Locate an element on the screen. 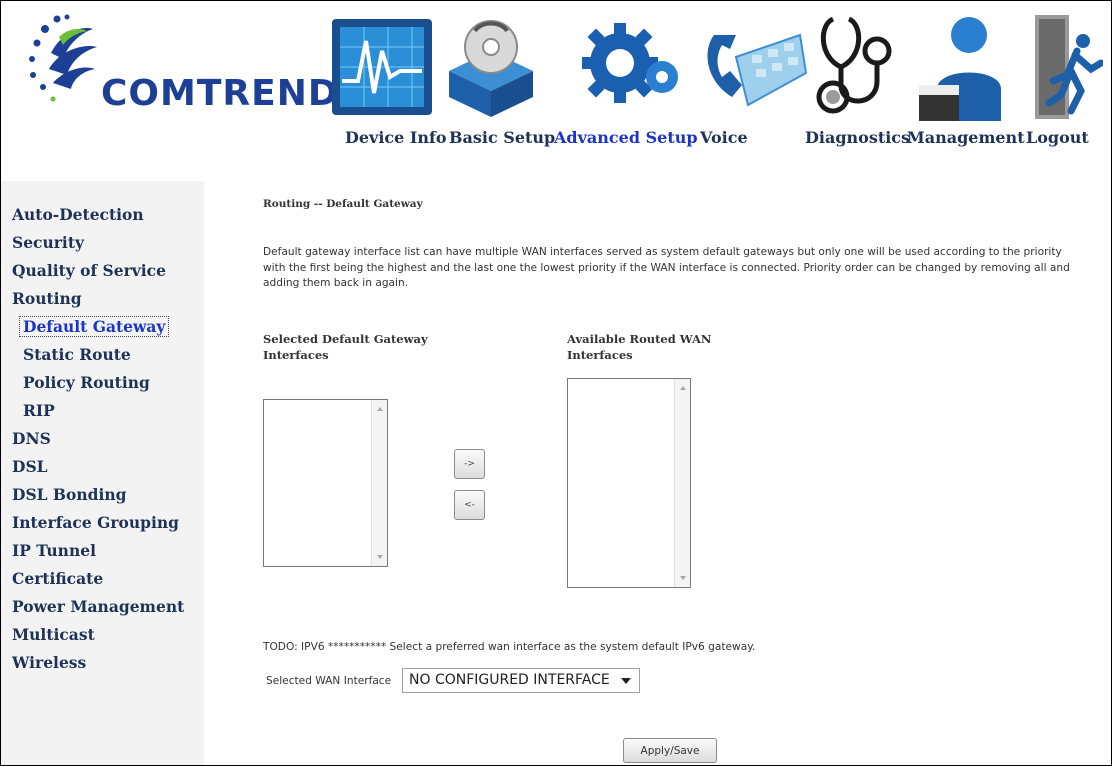 The image size is (1112, 766). sidebar-item-power-management: Power Management is located at coordinates (98, 606).